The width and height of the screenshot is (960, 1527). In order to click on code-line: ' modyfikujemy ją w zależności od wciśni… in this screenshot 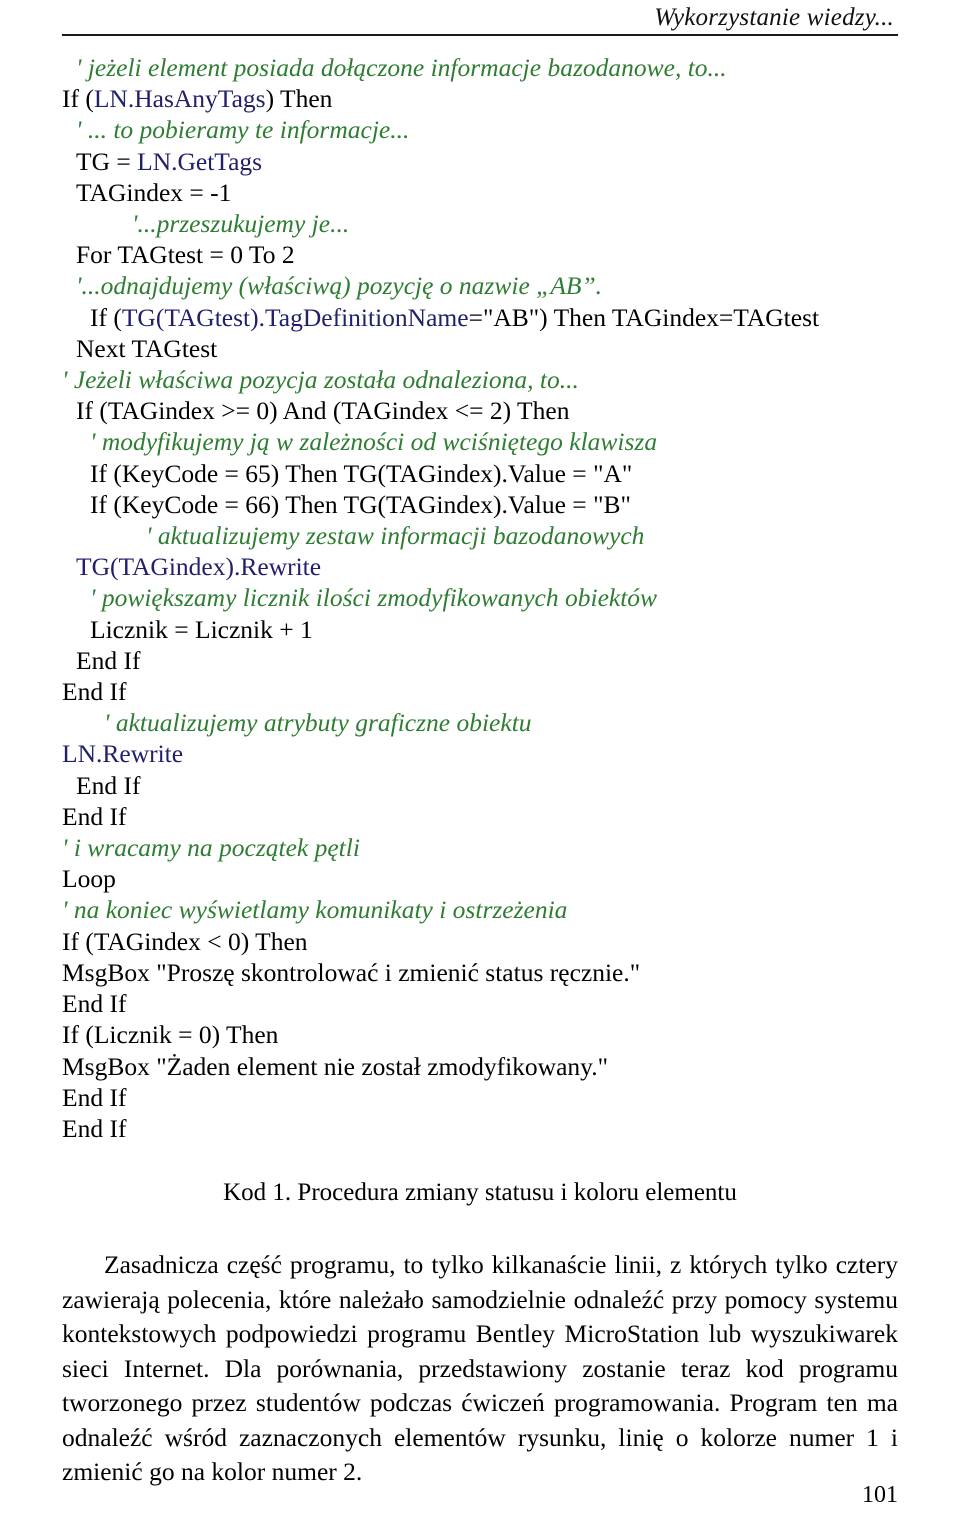, I will do `click(480, 441)`.